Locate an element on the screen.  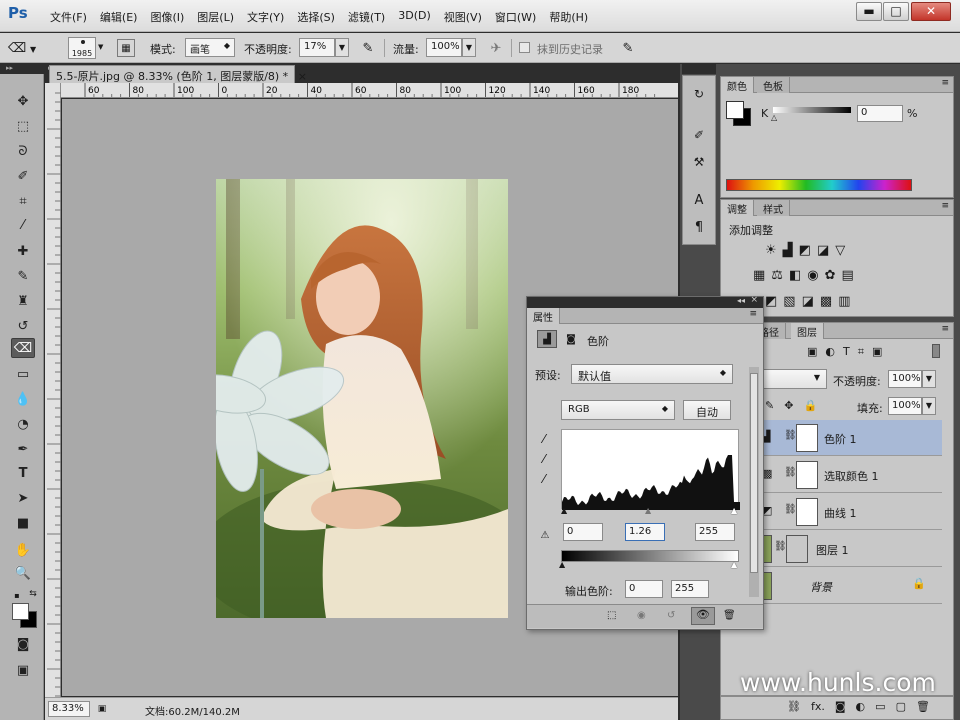
blend-mode-select: ▼ is located at coordinates (794, 379).